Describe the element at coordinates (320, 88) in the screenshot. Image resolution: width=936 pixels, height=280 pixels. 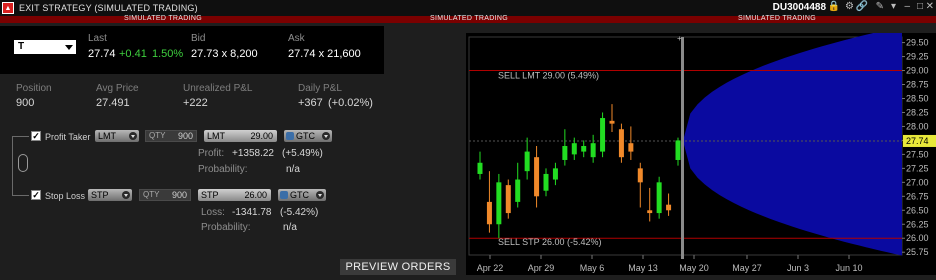
I see `daily-pnl-label: Daily P&L` at that location.